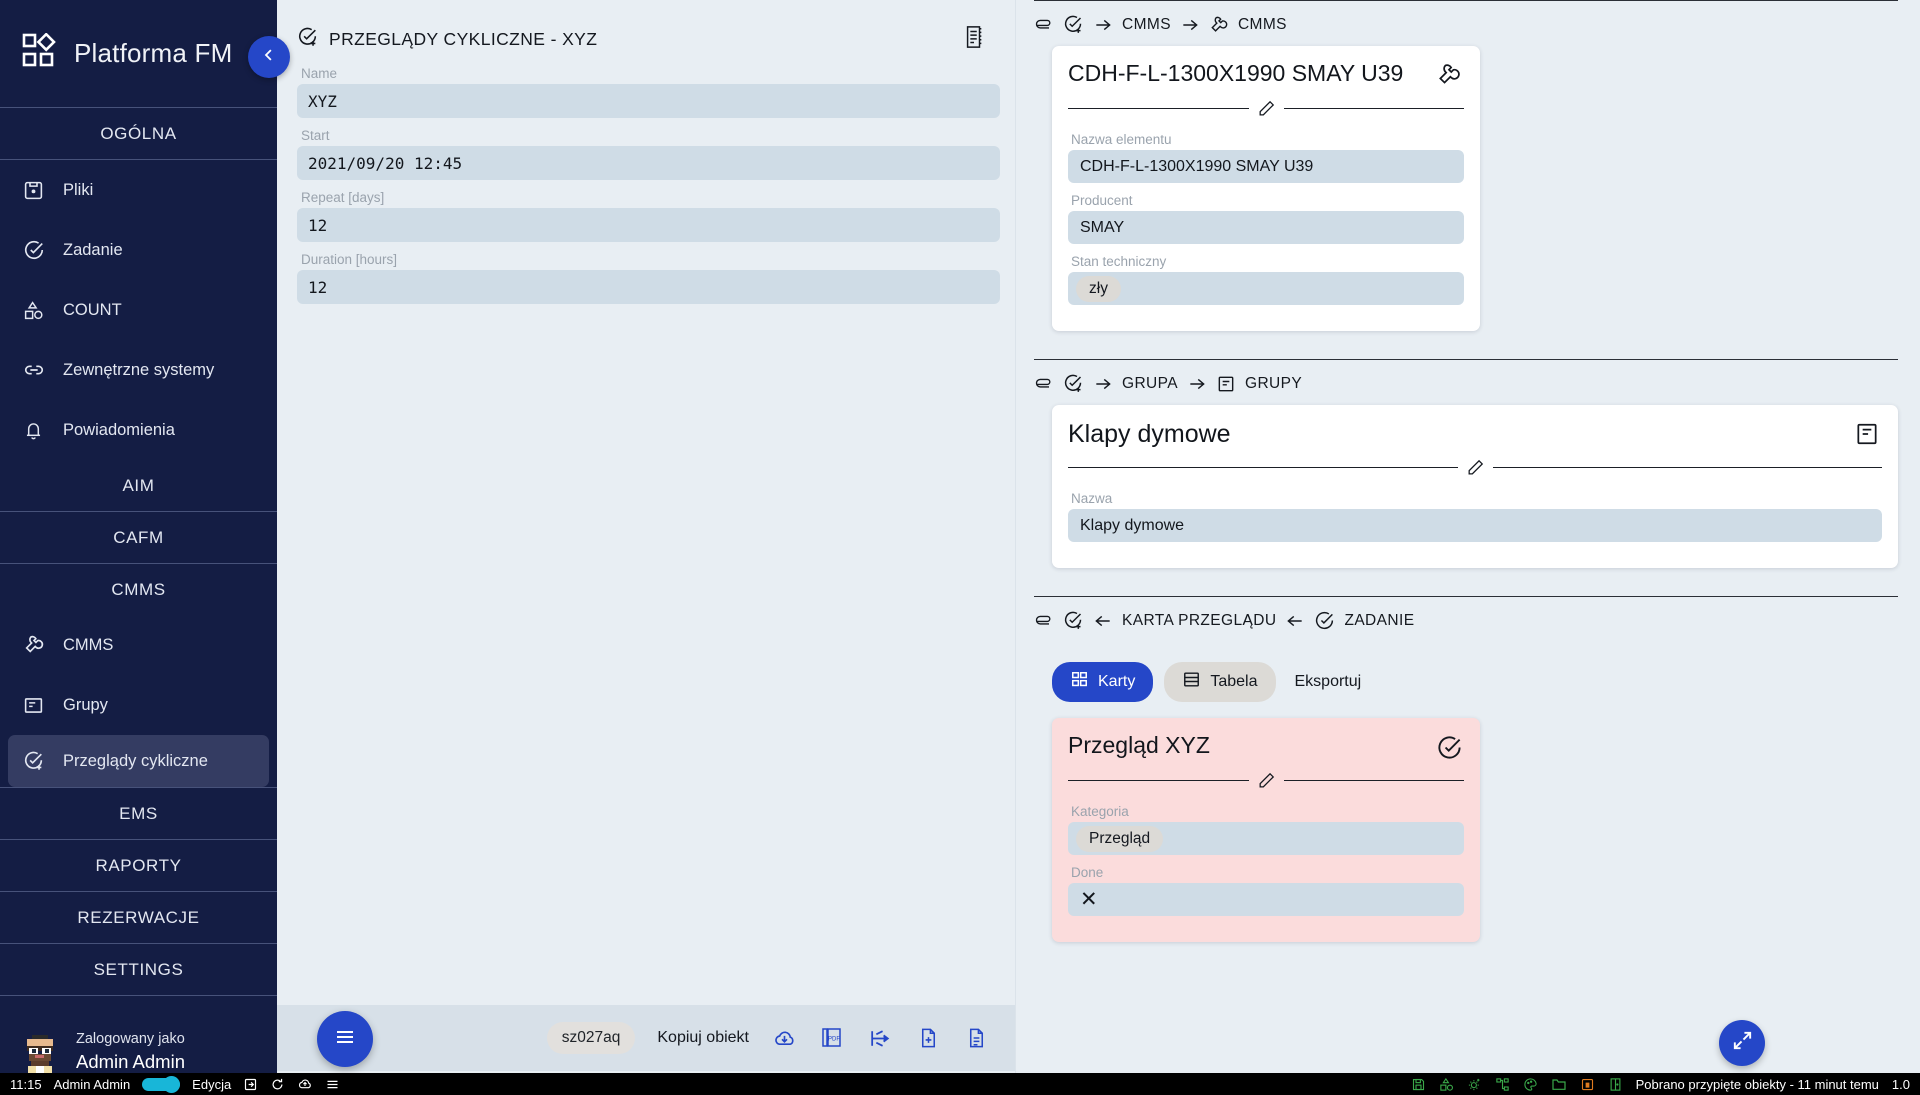 The width and height of the screenshot is (1920, 1095). What do you see at coordinates (40, 53) in the screenshot?
I see `app-logo-icon` at bounding box center [40, 53].